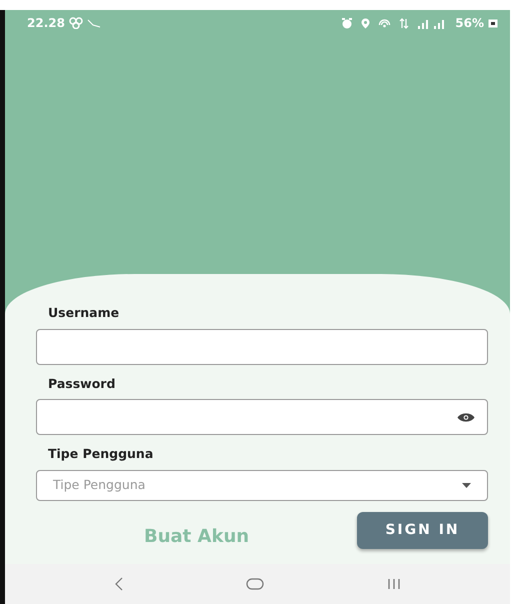 Image resolution: width=518 pixels, height=604 pixels. I want to click on username-field, so click(262, 346).